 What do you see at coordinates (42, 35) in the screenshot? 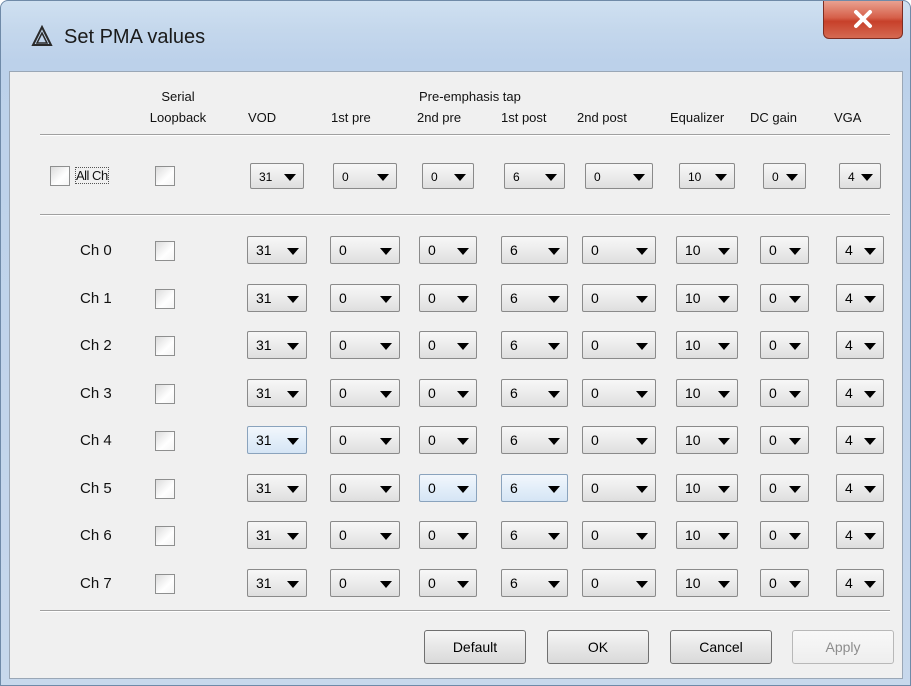
I see `altera-logo-icon` at bounding box center [42, 35].